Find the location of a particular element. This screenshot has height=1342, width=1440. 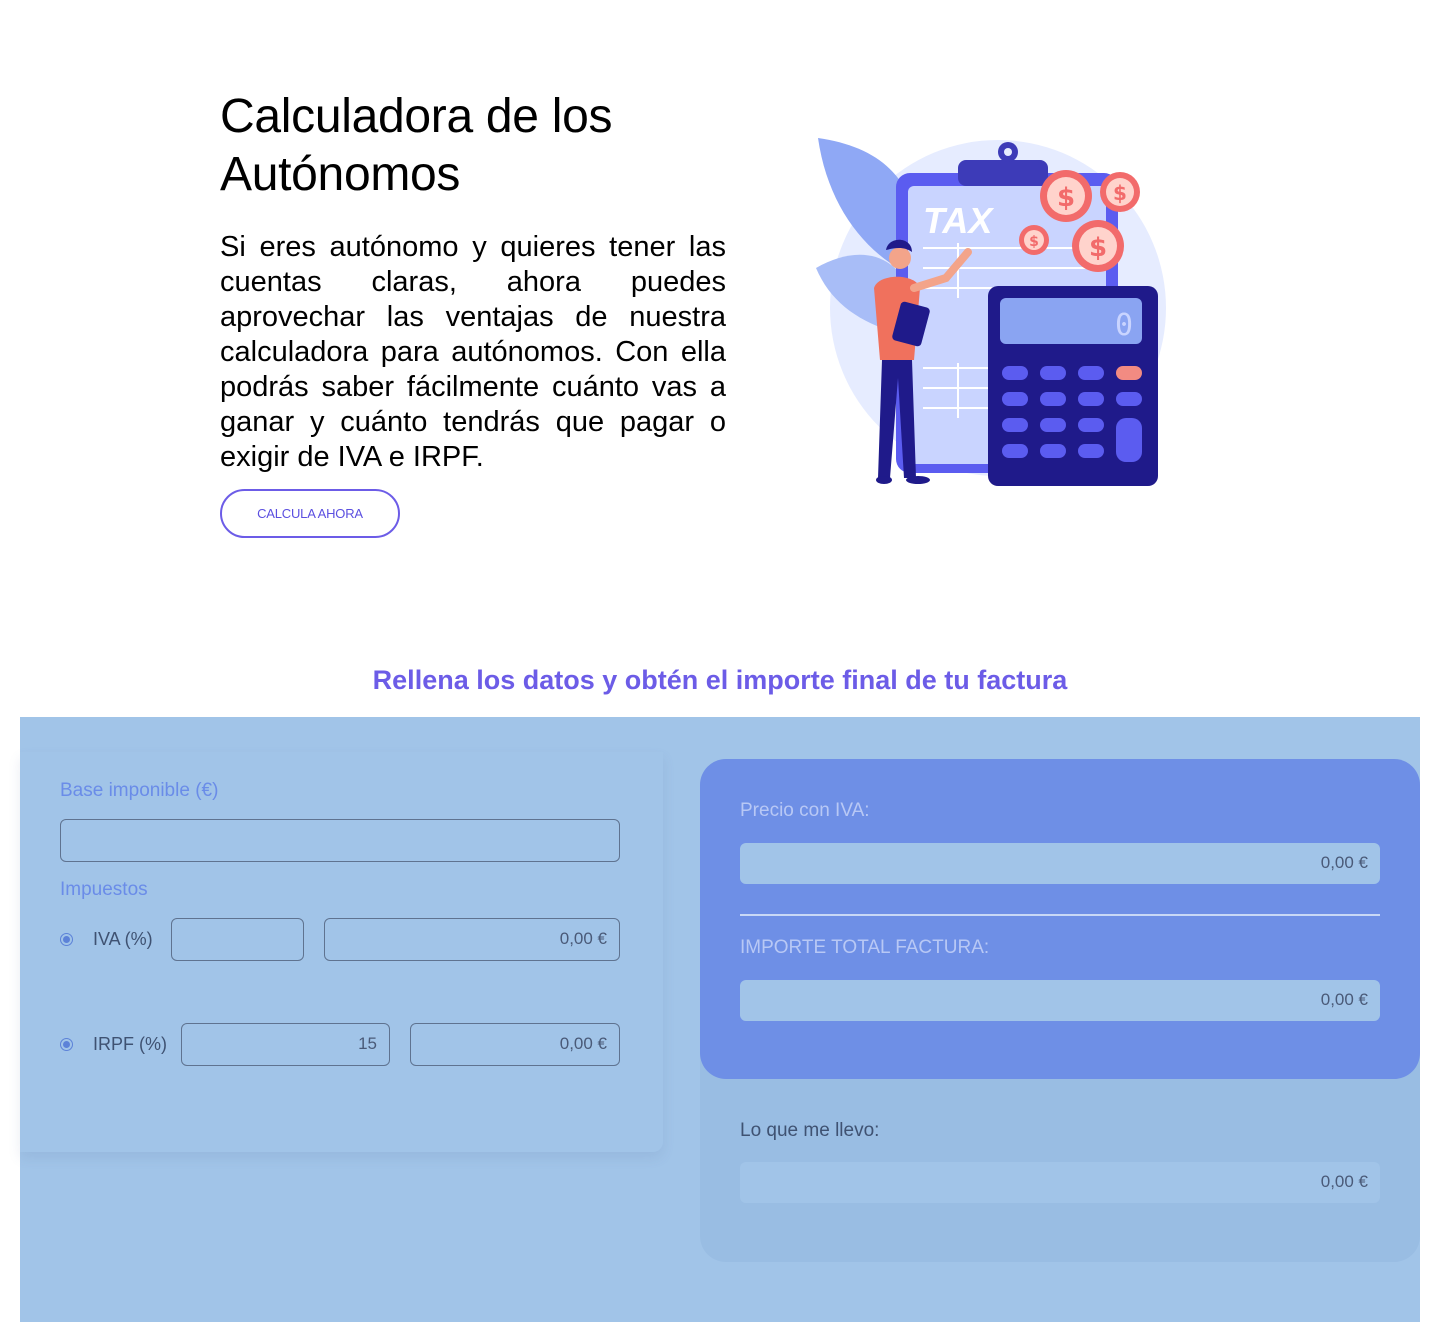

calculator-display-value: 0 is located at coordinates (1124, 325).